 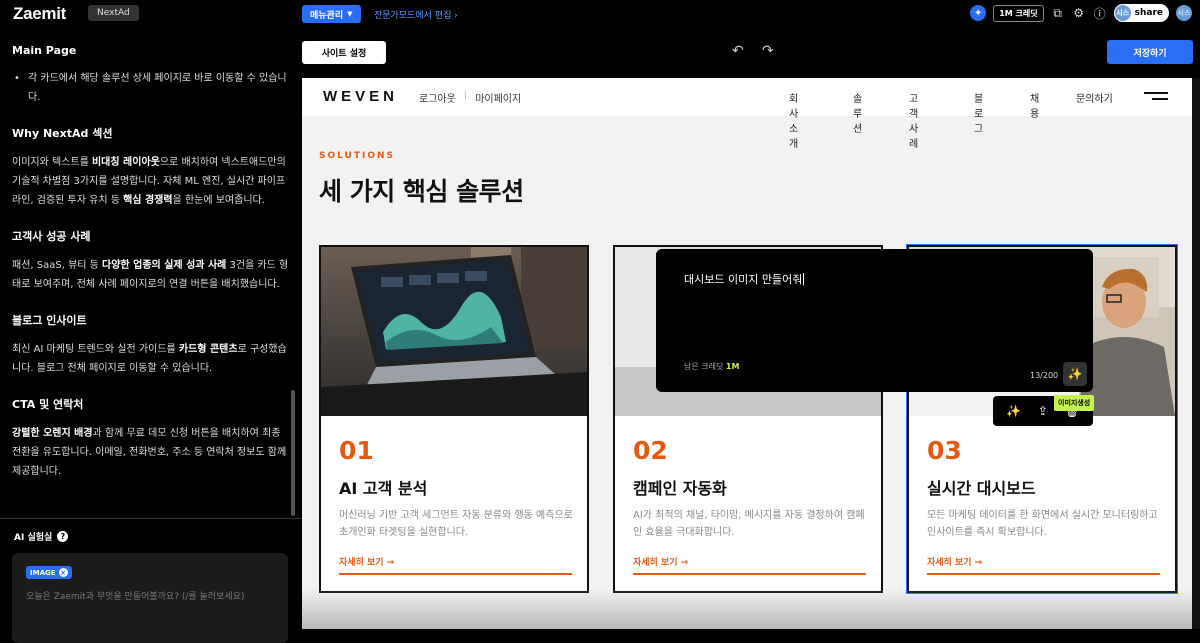 I want to click on card-number: 03, so click(x=944, y=450).